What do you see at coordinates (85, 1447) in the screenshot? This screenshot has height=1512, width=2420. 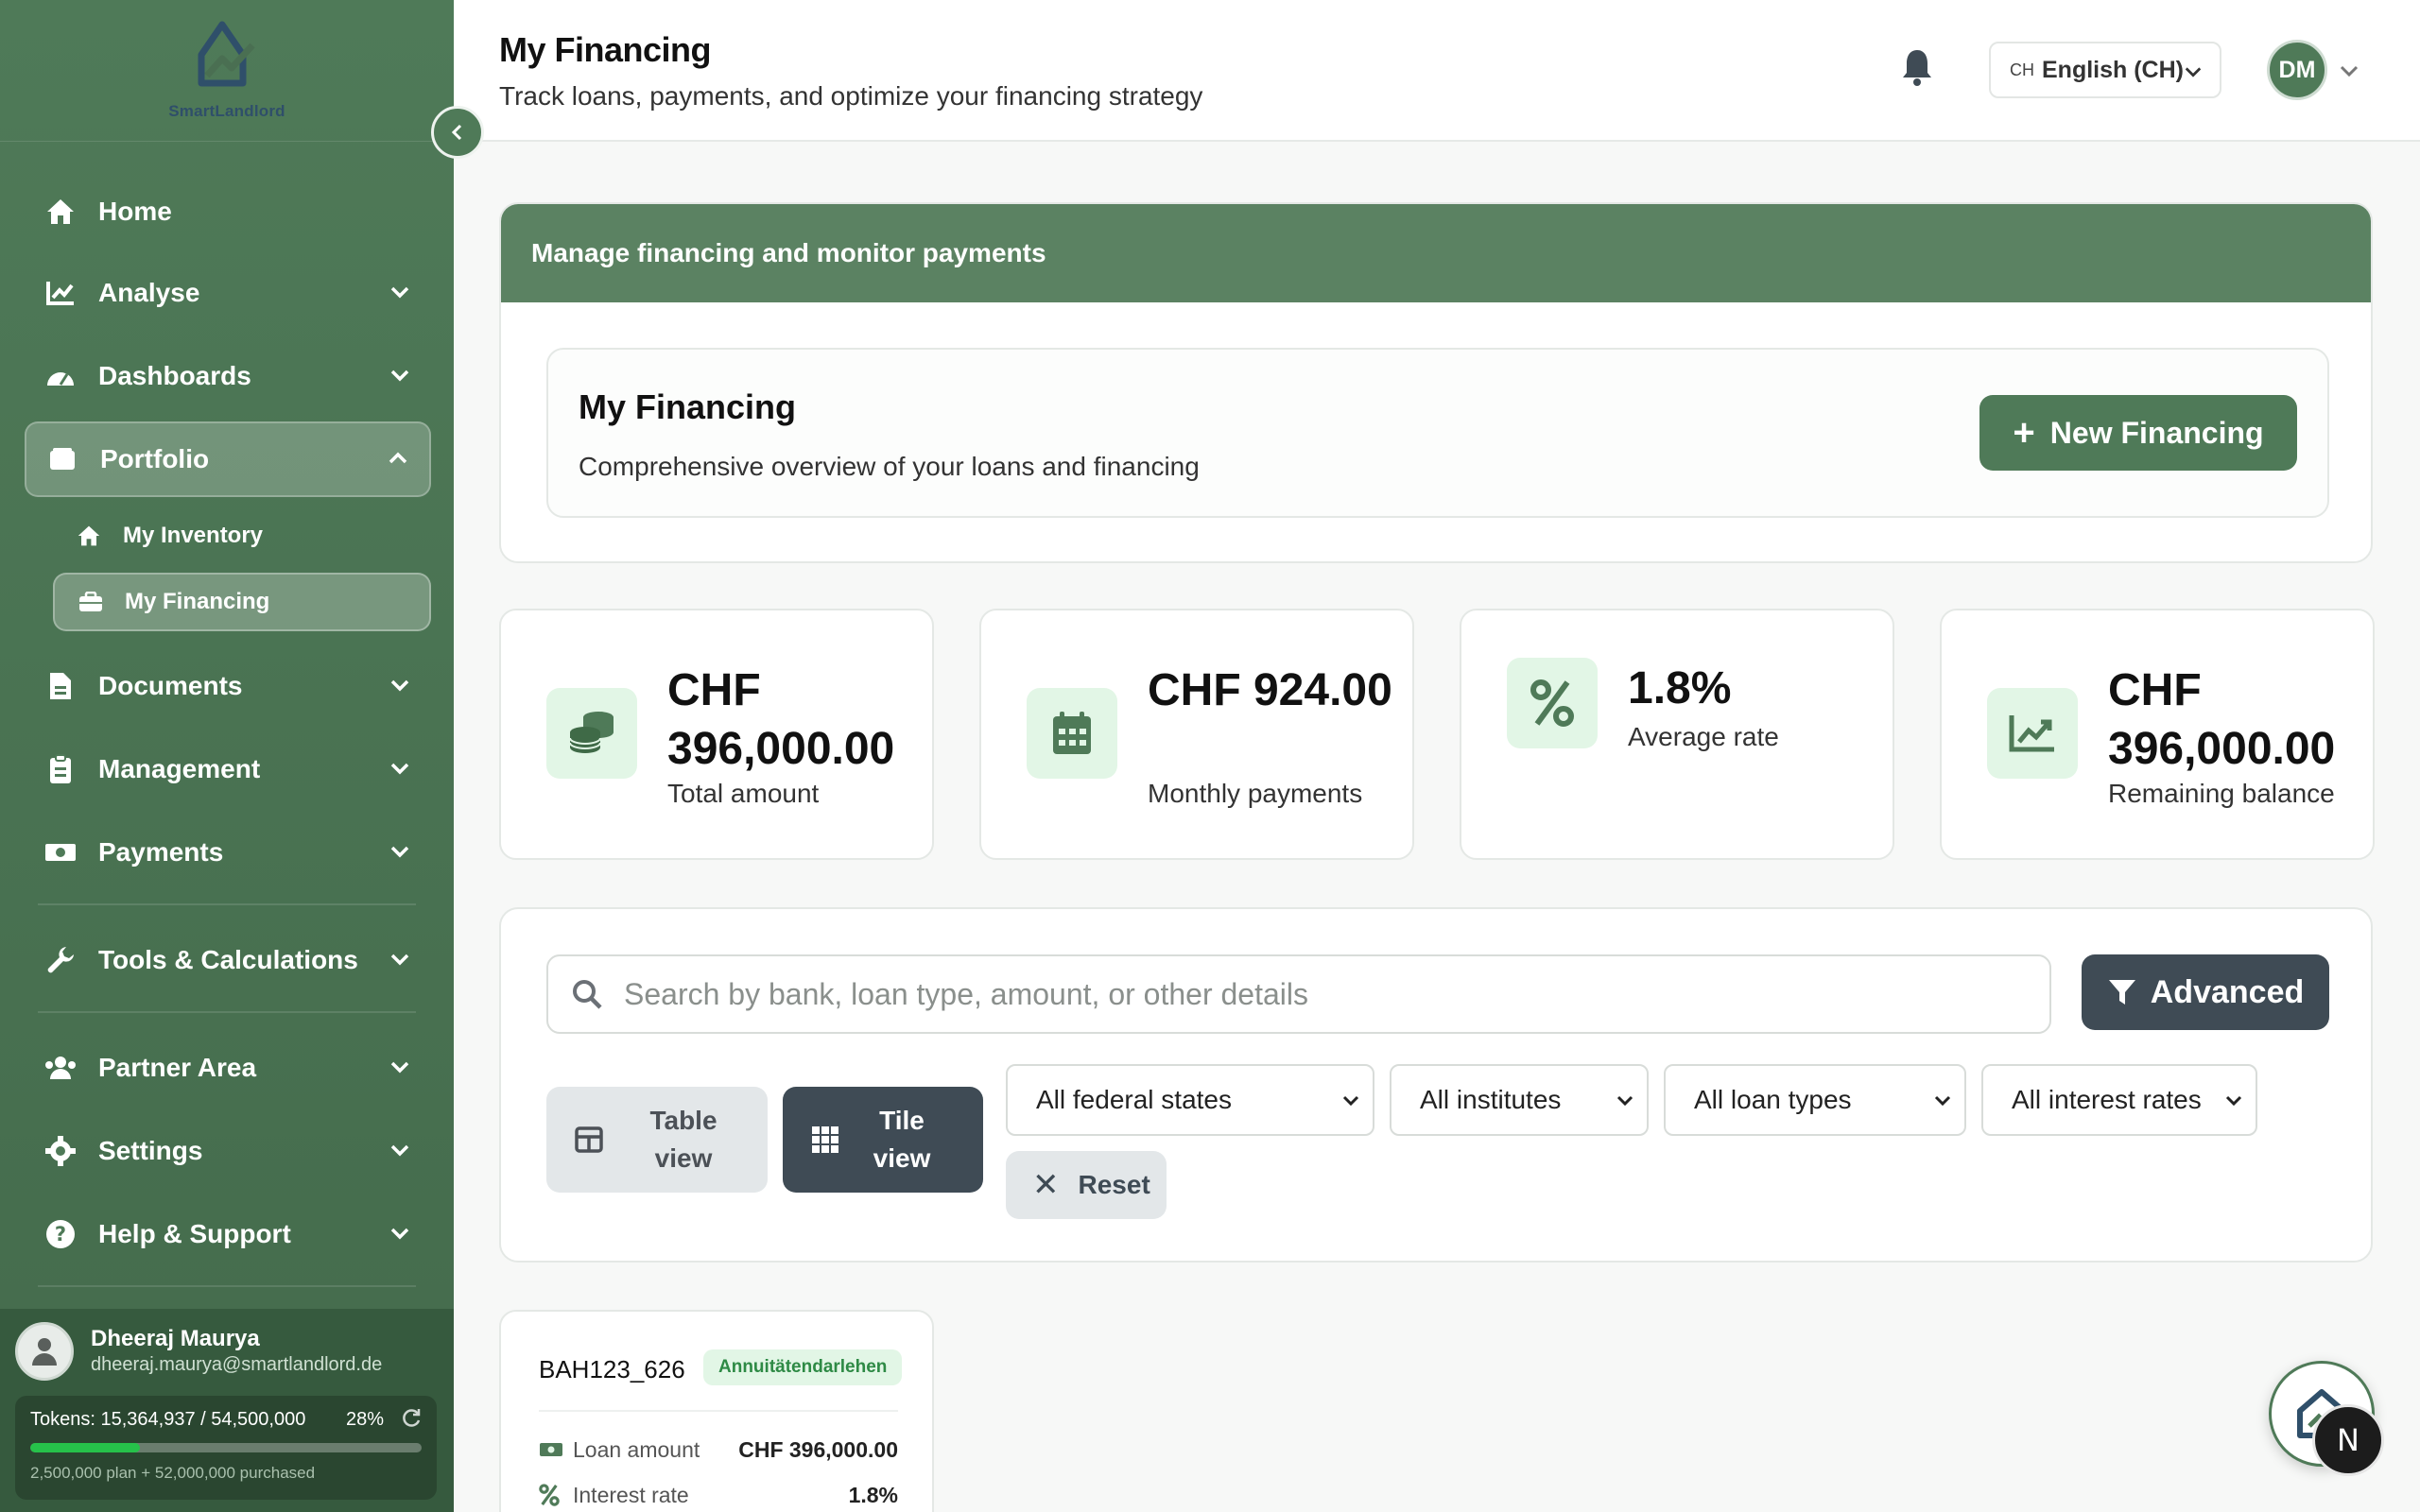 I see `token-progress-fill` at bounding box center [85, 1447].